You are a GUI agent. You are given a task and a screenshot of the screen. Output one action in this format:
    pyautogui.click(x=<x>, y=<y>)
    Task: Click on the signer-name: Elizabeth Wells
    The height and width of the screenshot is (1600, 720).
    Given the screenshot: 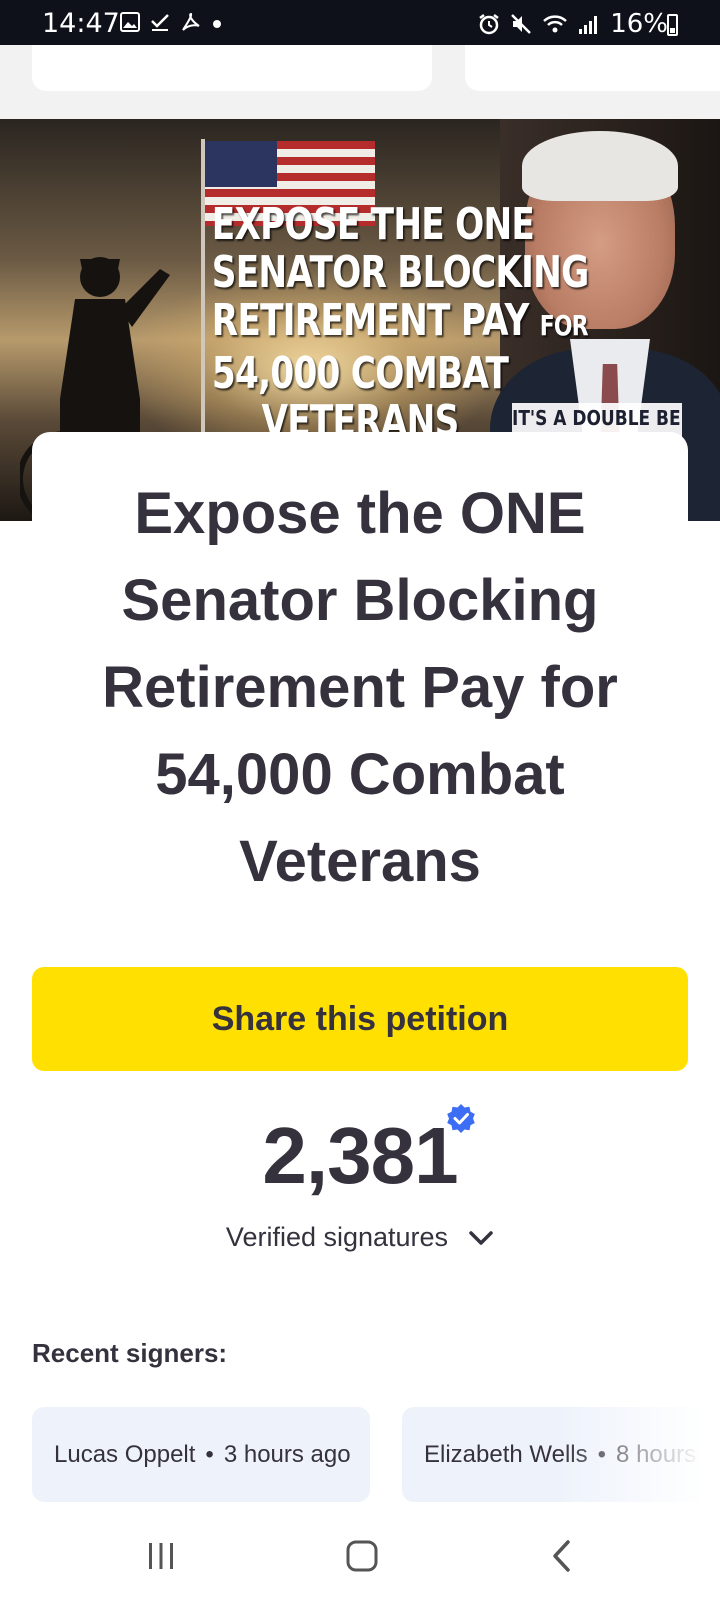 What is the action you would take?
    pyautogui.click(x=506, y=1454)
    